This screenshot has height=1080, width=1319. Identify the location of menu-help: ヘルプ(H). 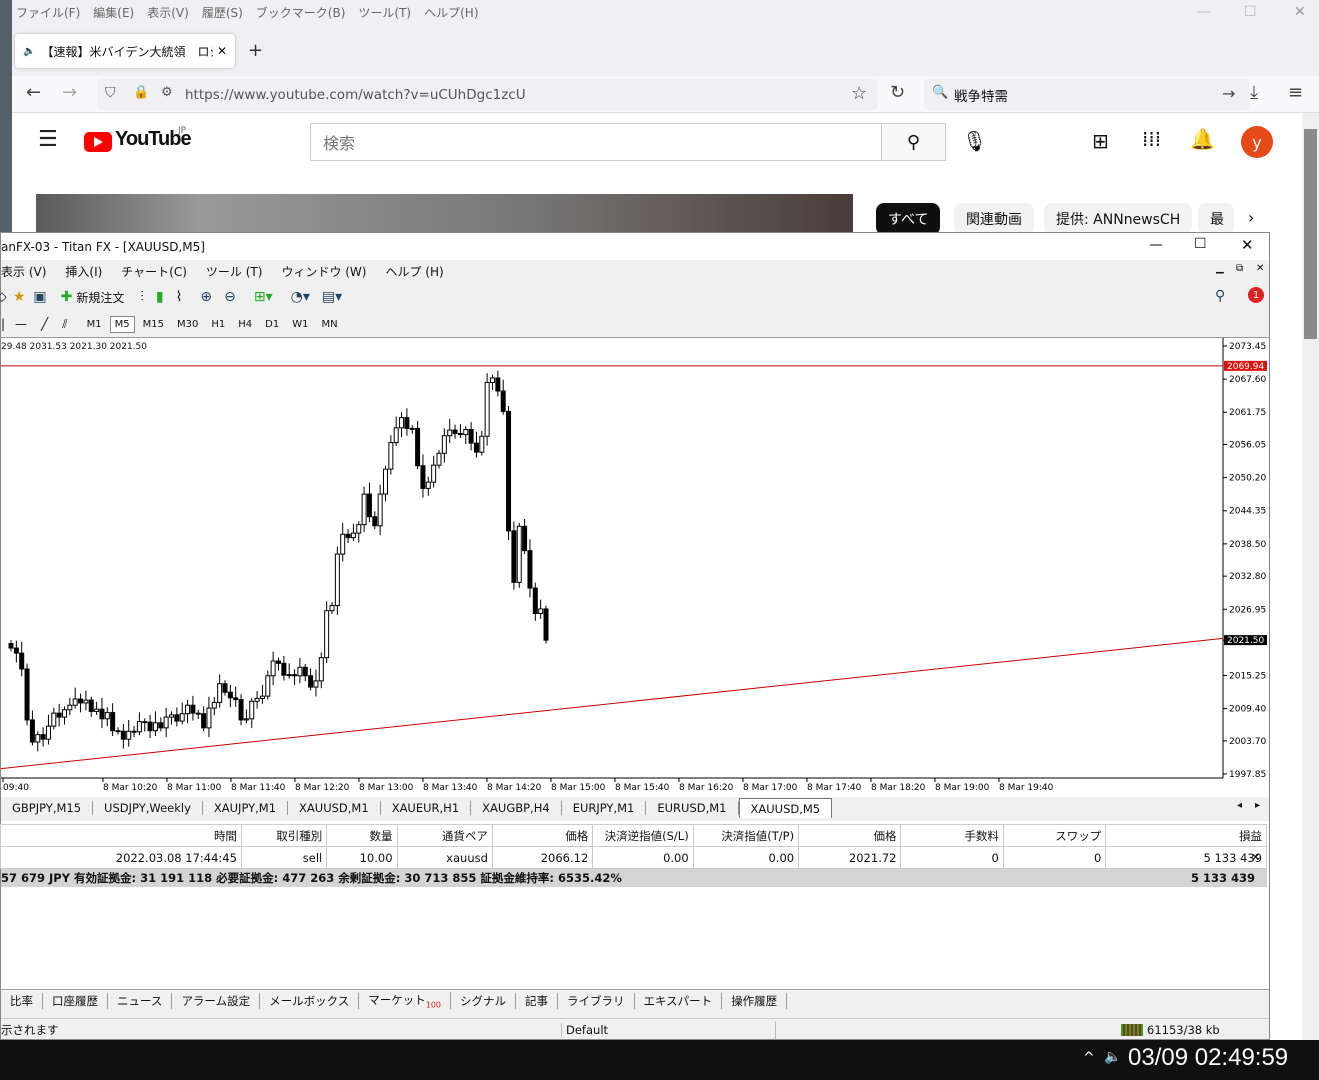
(451, 12).